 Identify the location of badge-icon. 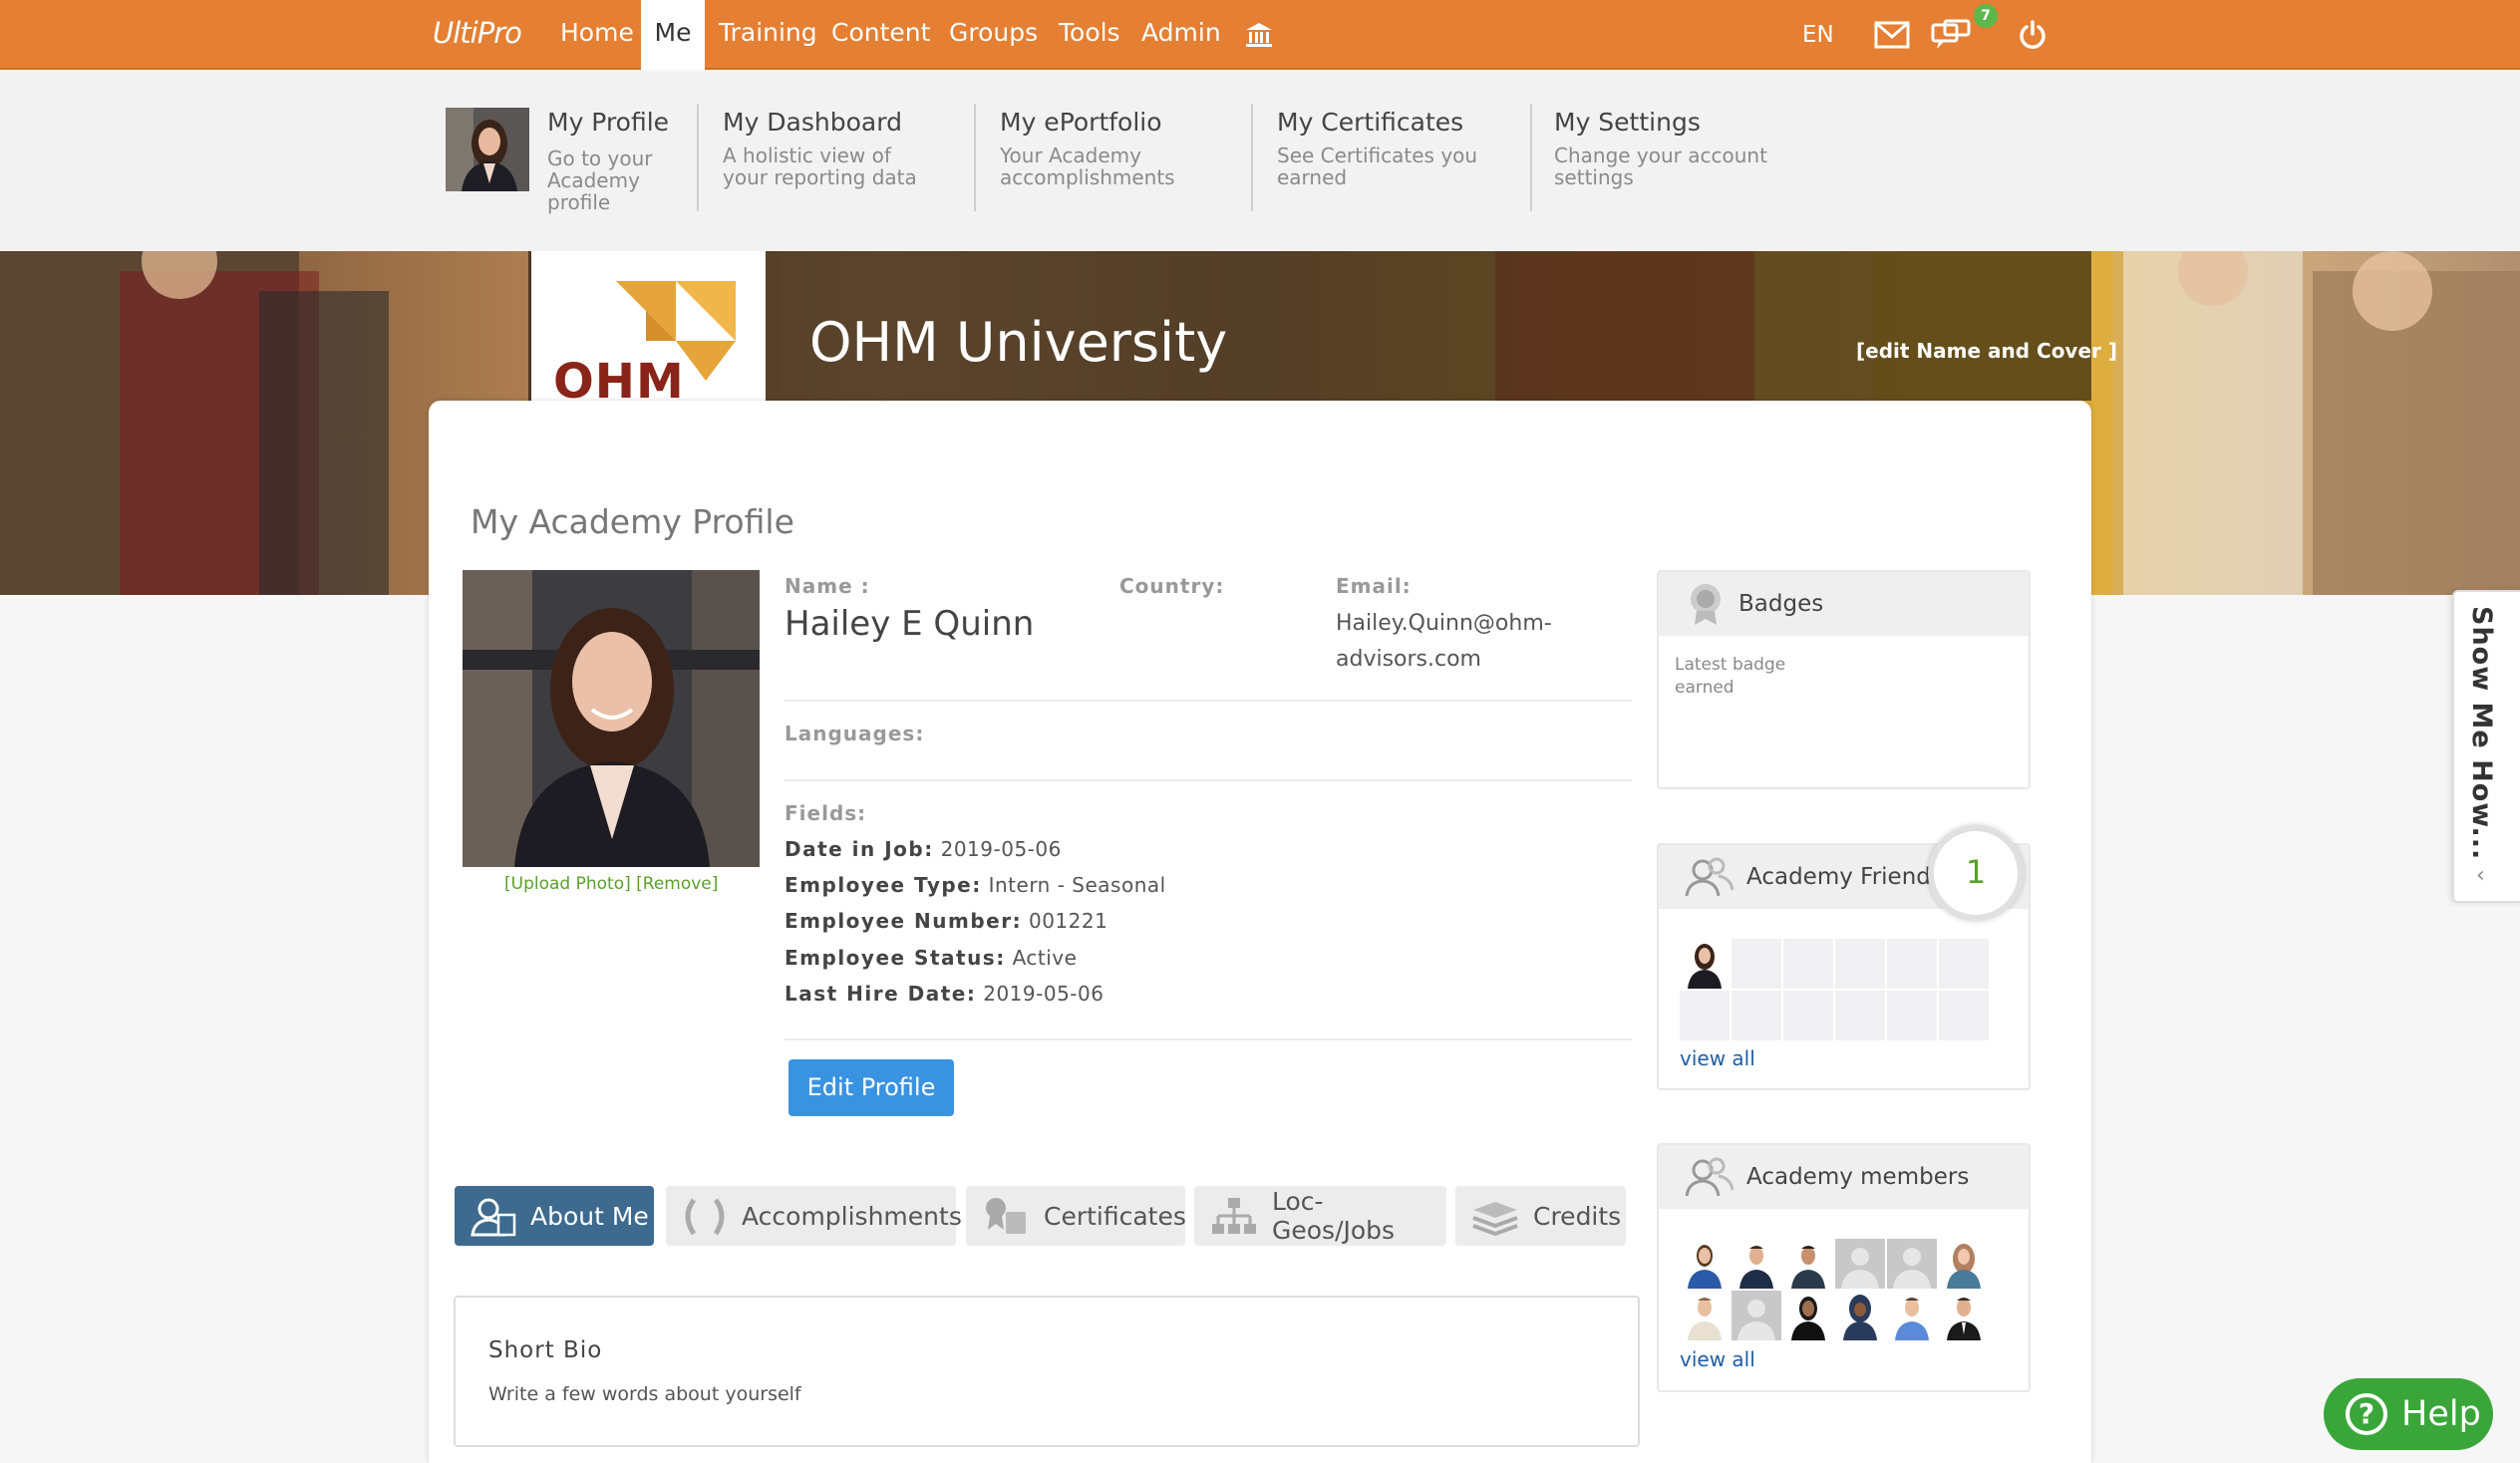
(1706, 604).